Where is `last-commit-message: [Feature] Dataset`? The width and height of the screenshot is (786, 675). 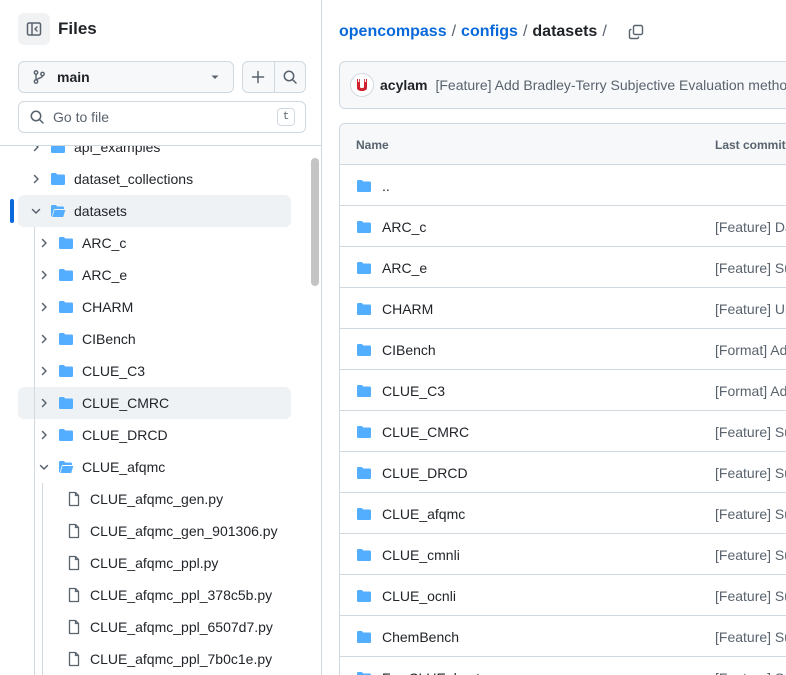
last-commit-message: [Feature] Dataset is located at coordinates (750, 227).